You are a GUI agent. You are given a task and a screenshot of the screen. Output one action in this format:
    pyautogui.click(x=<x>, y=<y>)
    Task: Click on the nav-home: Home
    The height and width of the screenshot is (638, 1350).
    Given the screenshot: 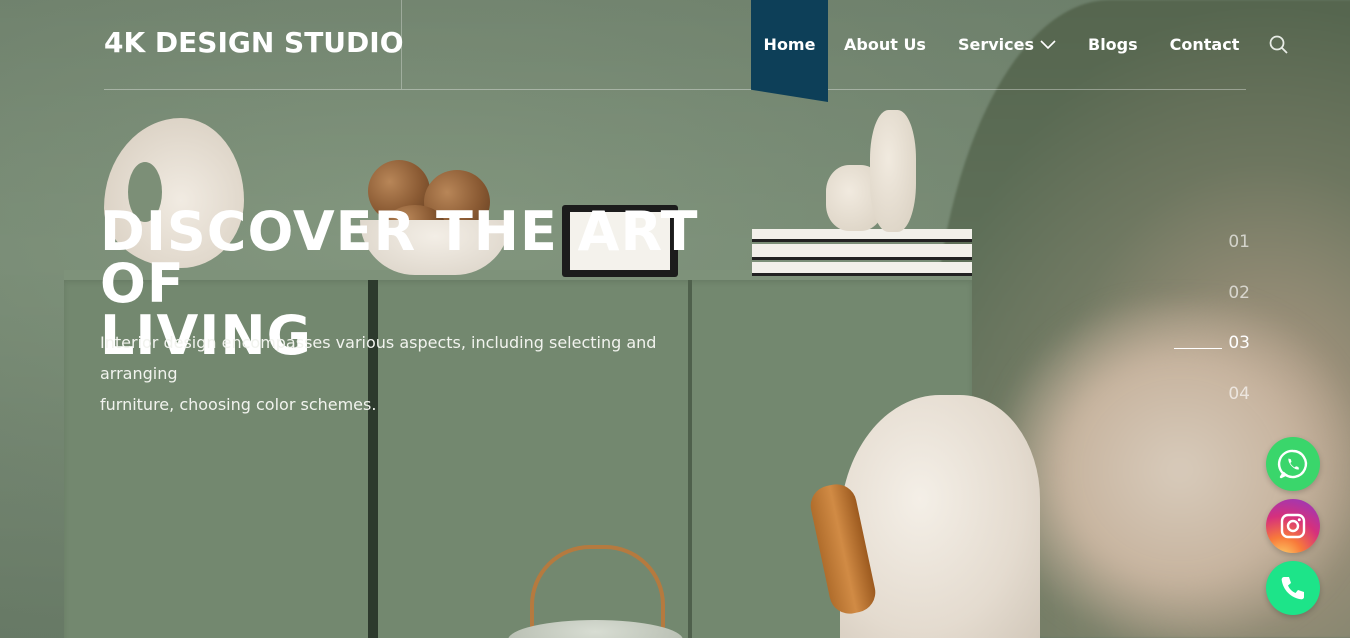 What is the action you would take?
    pyautogui.click(x=789, y=51)
    